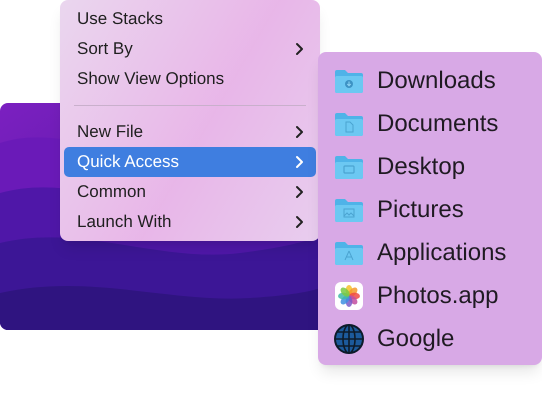 The width and height of the screenshot is (542, 400). What do you see at coordinates (190, 19) in the screenshot?
I see `menu-item: Use Stacks` at bounding box center [190, 19].